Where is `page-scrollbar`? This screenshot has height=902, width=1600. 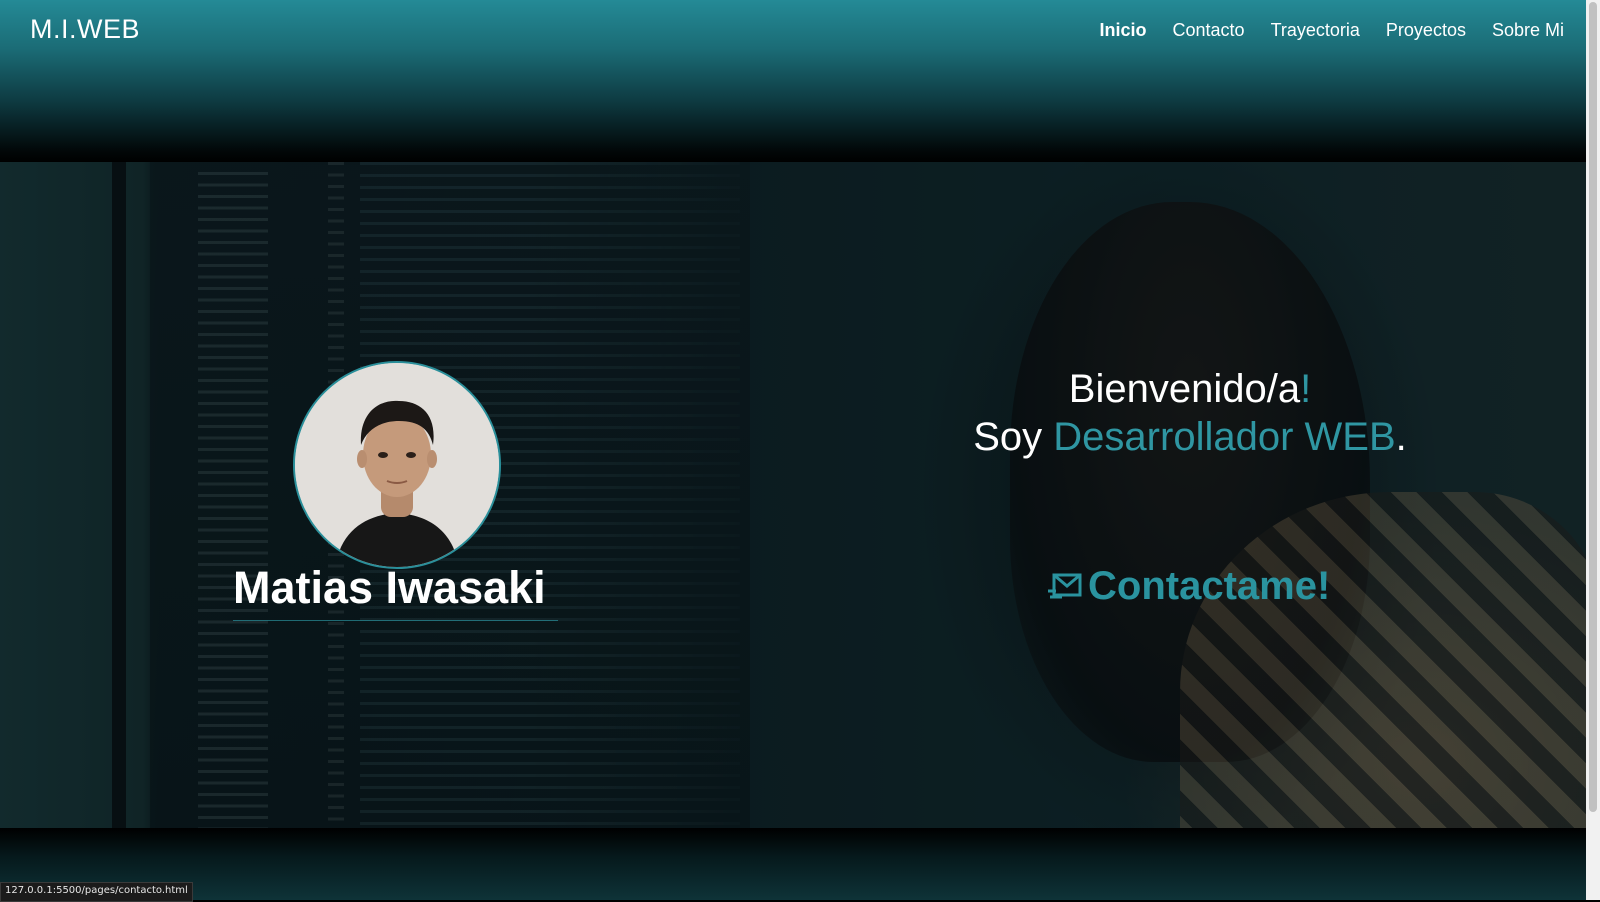
page-scrollbar is located at coordinates (1593, 450).